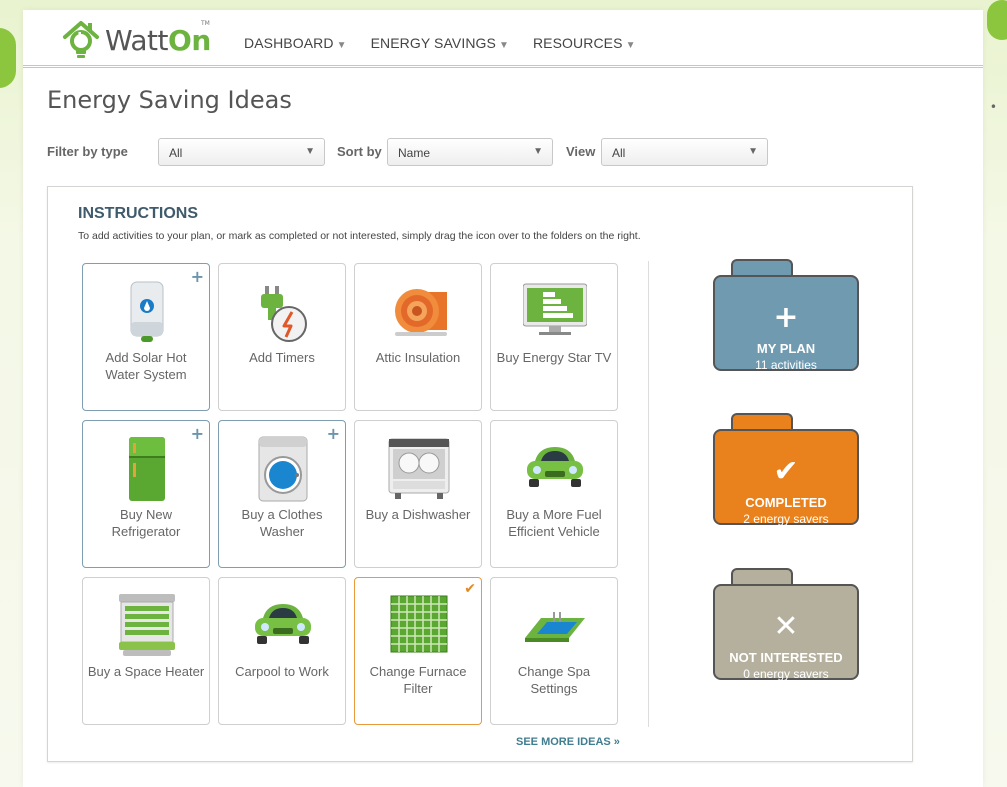  Describe the element at coordinates (414, 153) in the screenshot. I see `sort-by-value: Name` at that location.